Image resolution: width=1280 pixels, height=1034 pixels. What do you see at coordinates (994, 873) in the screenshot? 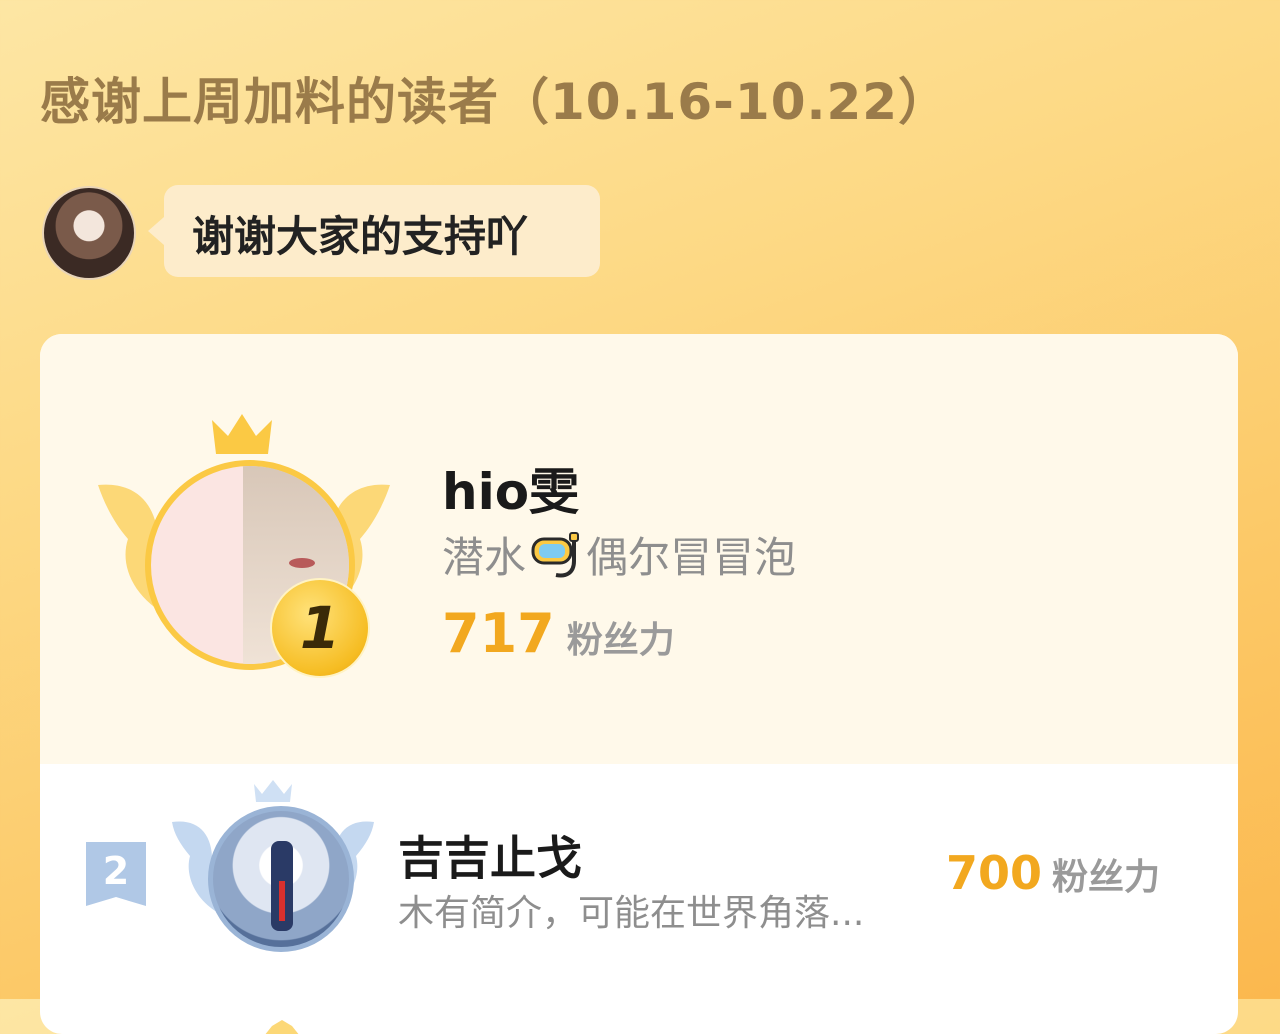
I see `score-value: 700` at bounding box center [994, 873].